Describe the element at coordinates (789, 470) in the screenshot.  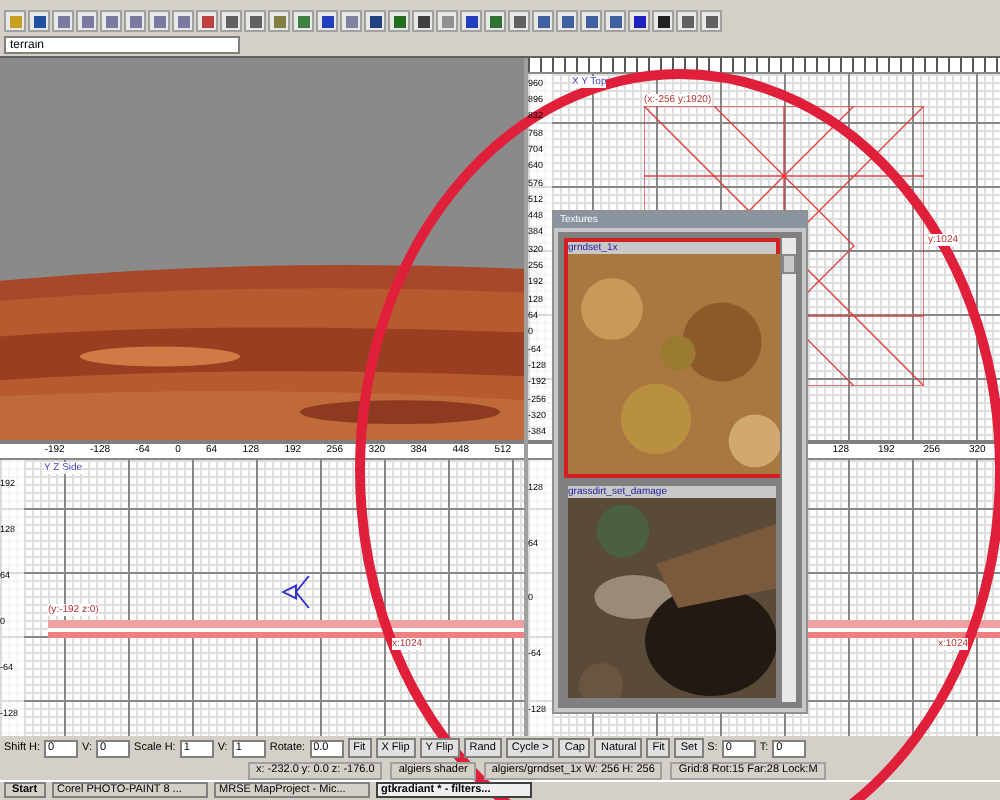
I see `scrollbar` at that location.